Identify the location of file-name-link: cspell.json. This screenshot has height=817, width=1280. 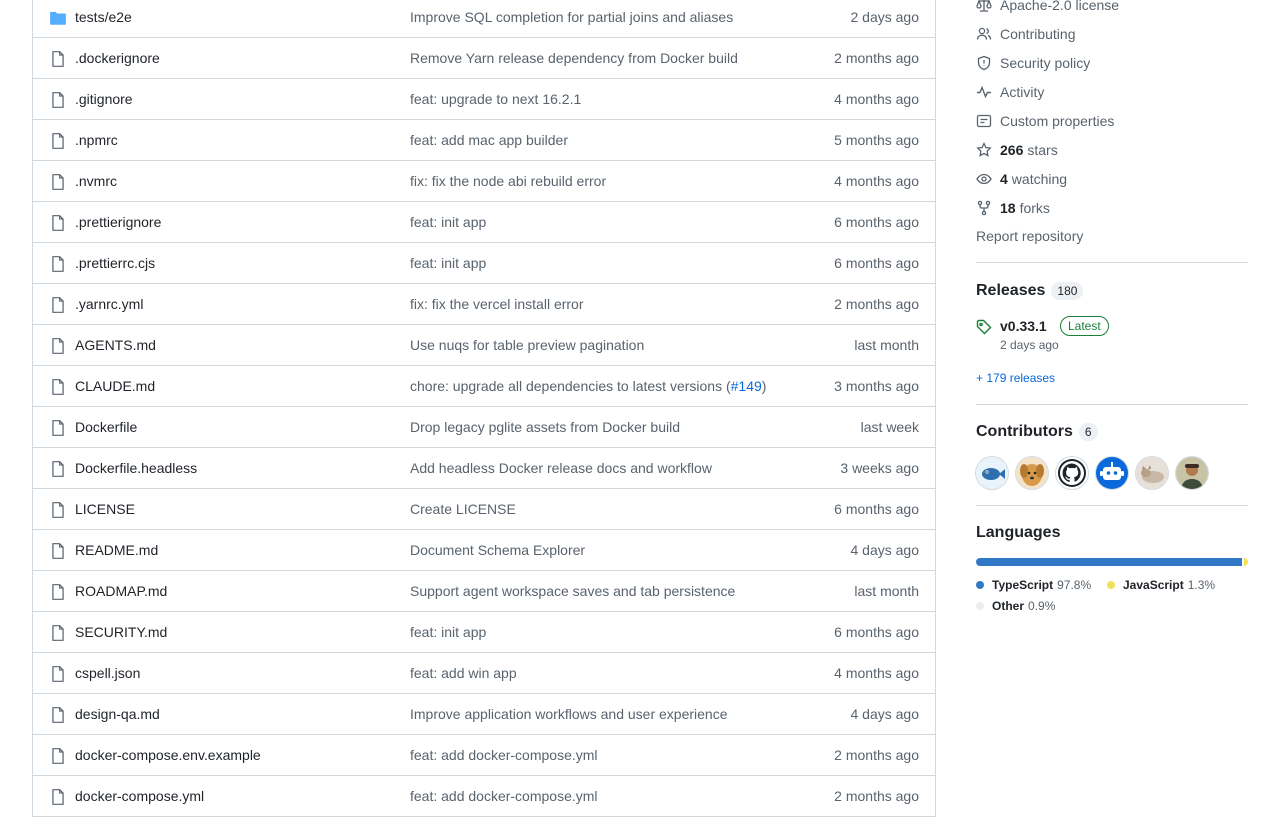
(107, 673).